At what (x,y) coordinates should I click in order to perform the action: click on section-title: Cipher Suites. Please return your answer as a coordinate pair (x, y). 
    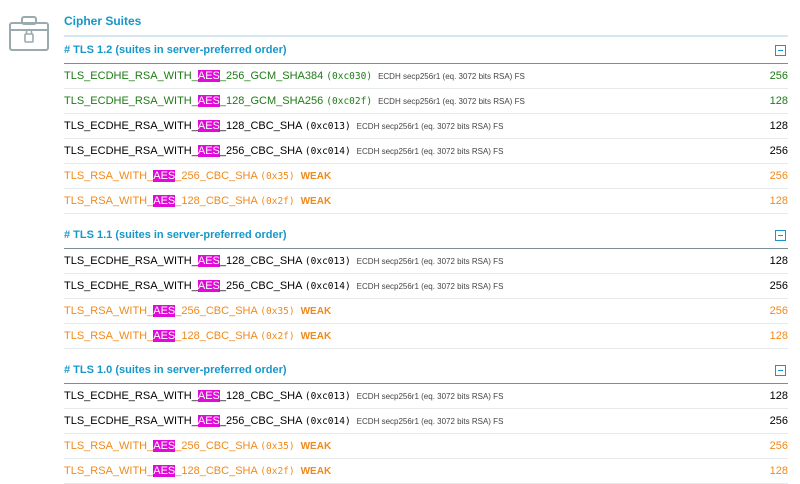
    Looking at the image, I should click on (426, 25).